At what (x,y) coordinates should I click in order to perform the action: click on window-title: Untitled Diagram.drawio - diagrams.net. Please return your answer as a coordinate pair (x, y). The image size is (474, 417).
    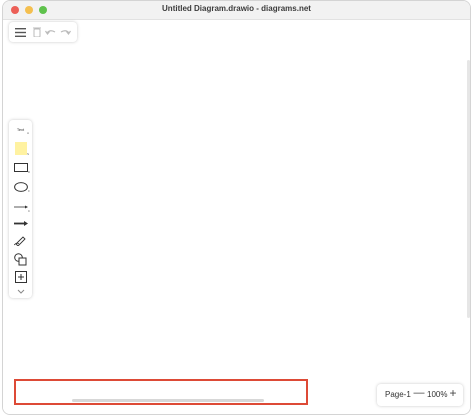
    Looking at the image, I should click on (236, 8).